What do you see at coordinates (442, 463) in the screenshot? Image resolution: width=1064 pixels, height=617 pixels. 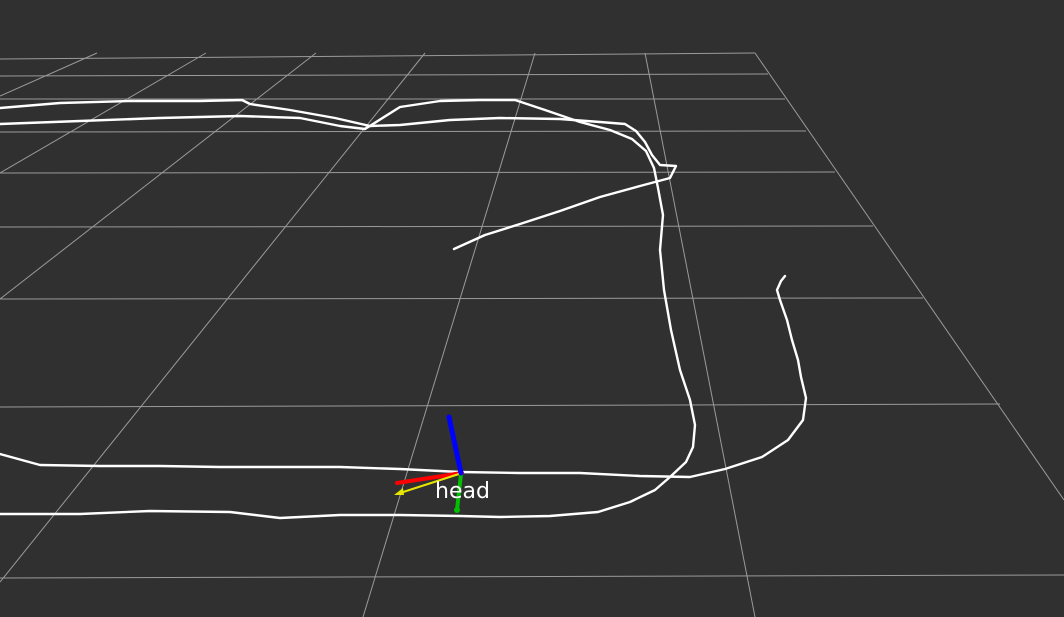 I see `head-frame-axes: head` at bounding box center [442, 463].